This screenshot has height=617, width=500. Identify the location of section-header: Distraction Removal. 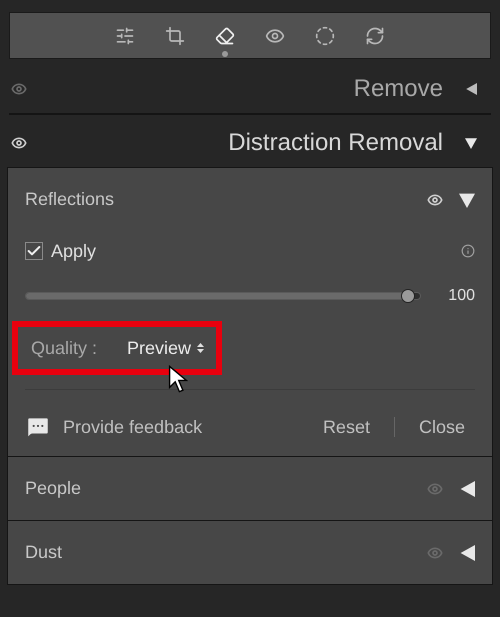
(250, 143).